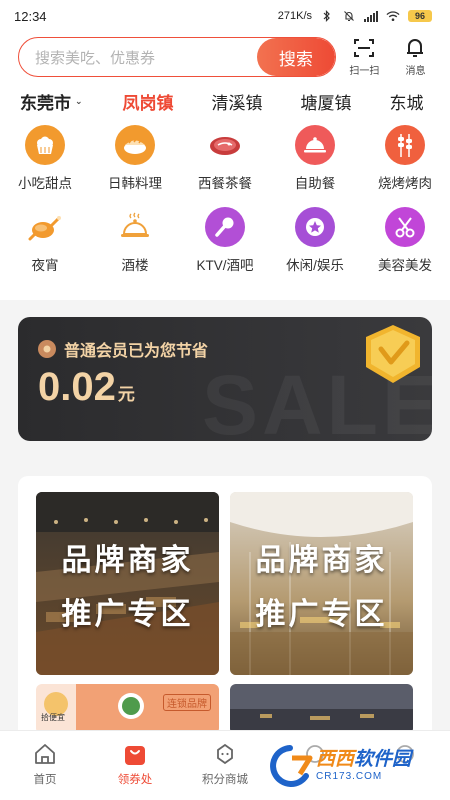 This screenshot has width=450, height=800. Describe the element at coordinates (371, 16) in the screenshot. I see `signal-icon` at that location.